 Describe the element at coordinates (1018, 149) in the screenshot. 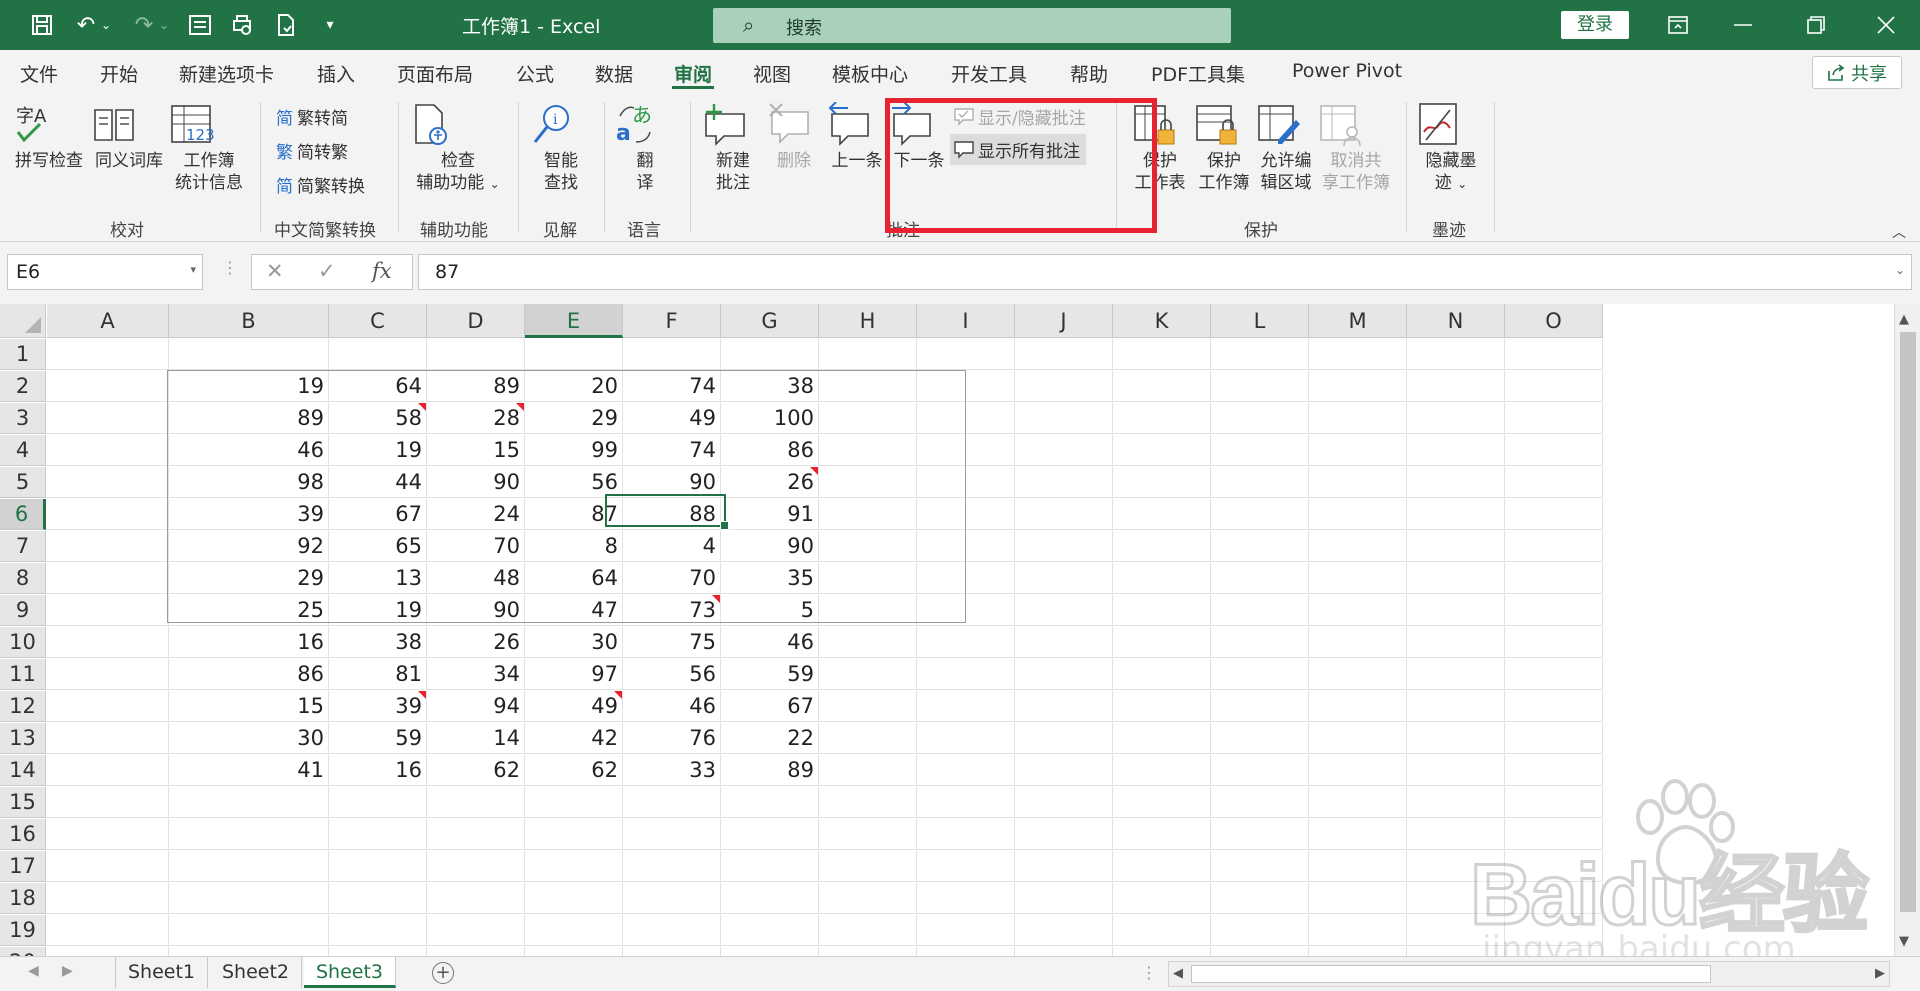

I see `show-all-comments-button: 显示所有批注` at that location.